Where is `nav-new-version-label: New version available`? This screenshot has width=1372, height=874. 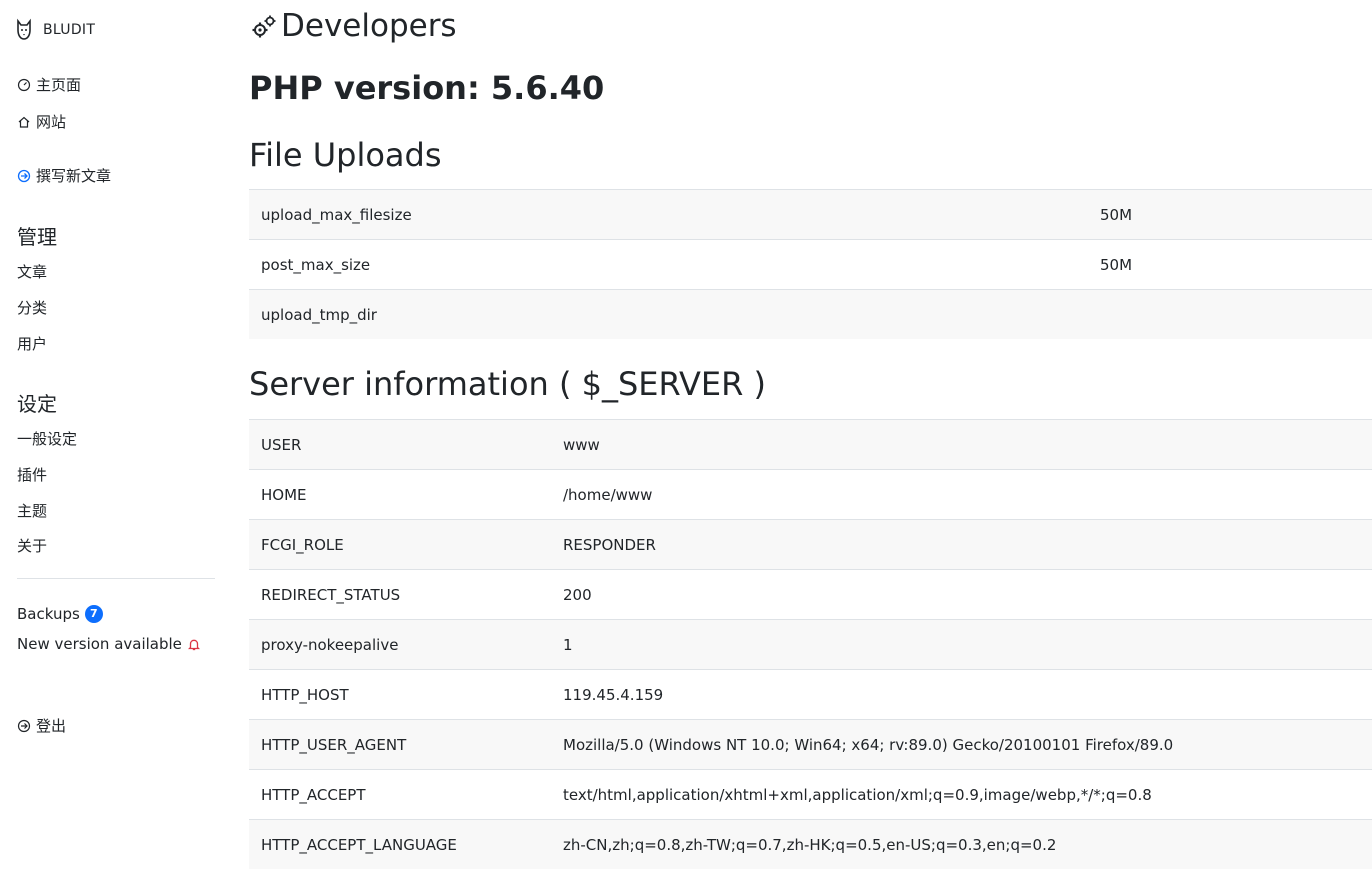 nav-new-version-label: New version available is located at coordinates (99, 644).